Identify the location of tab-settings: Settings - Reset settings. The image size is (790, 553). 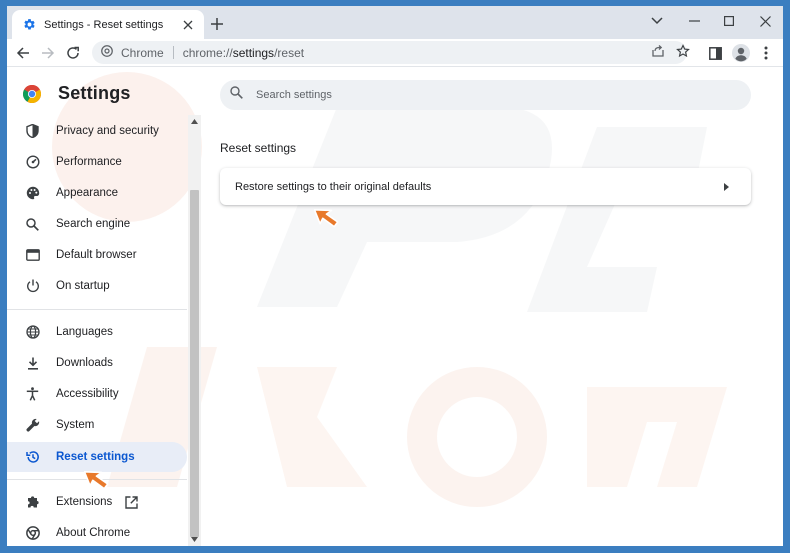
(108, 24).